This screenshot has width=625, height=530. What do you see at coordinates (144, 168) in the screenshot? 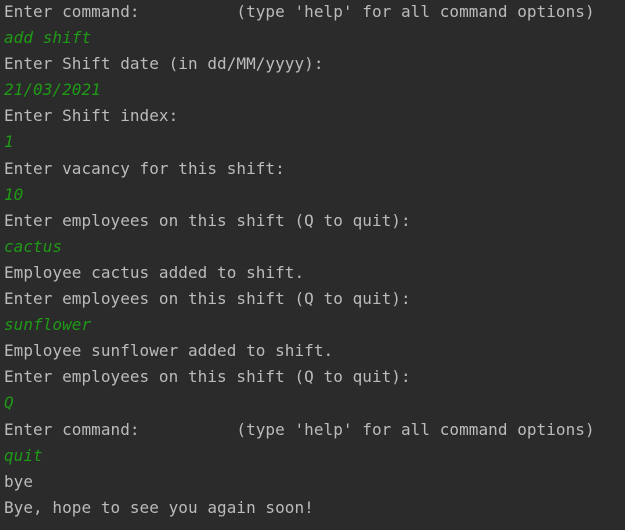
I see `vacancy-prompt-line: Enter vacancy for this shift:` at bounding box center [144, 168].